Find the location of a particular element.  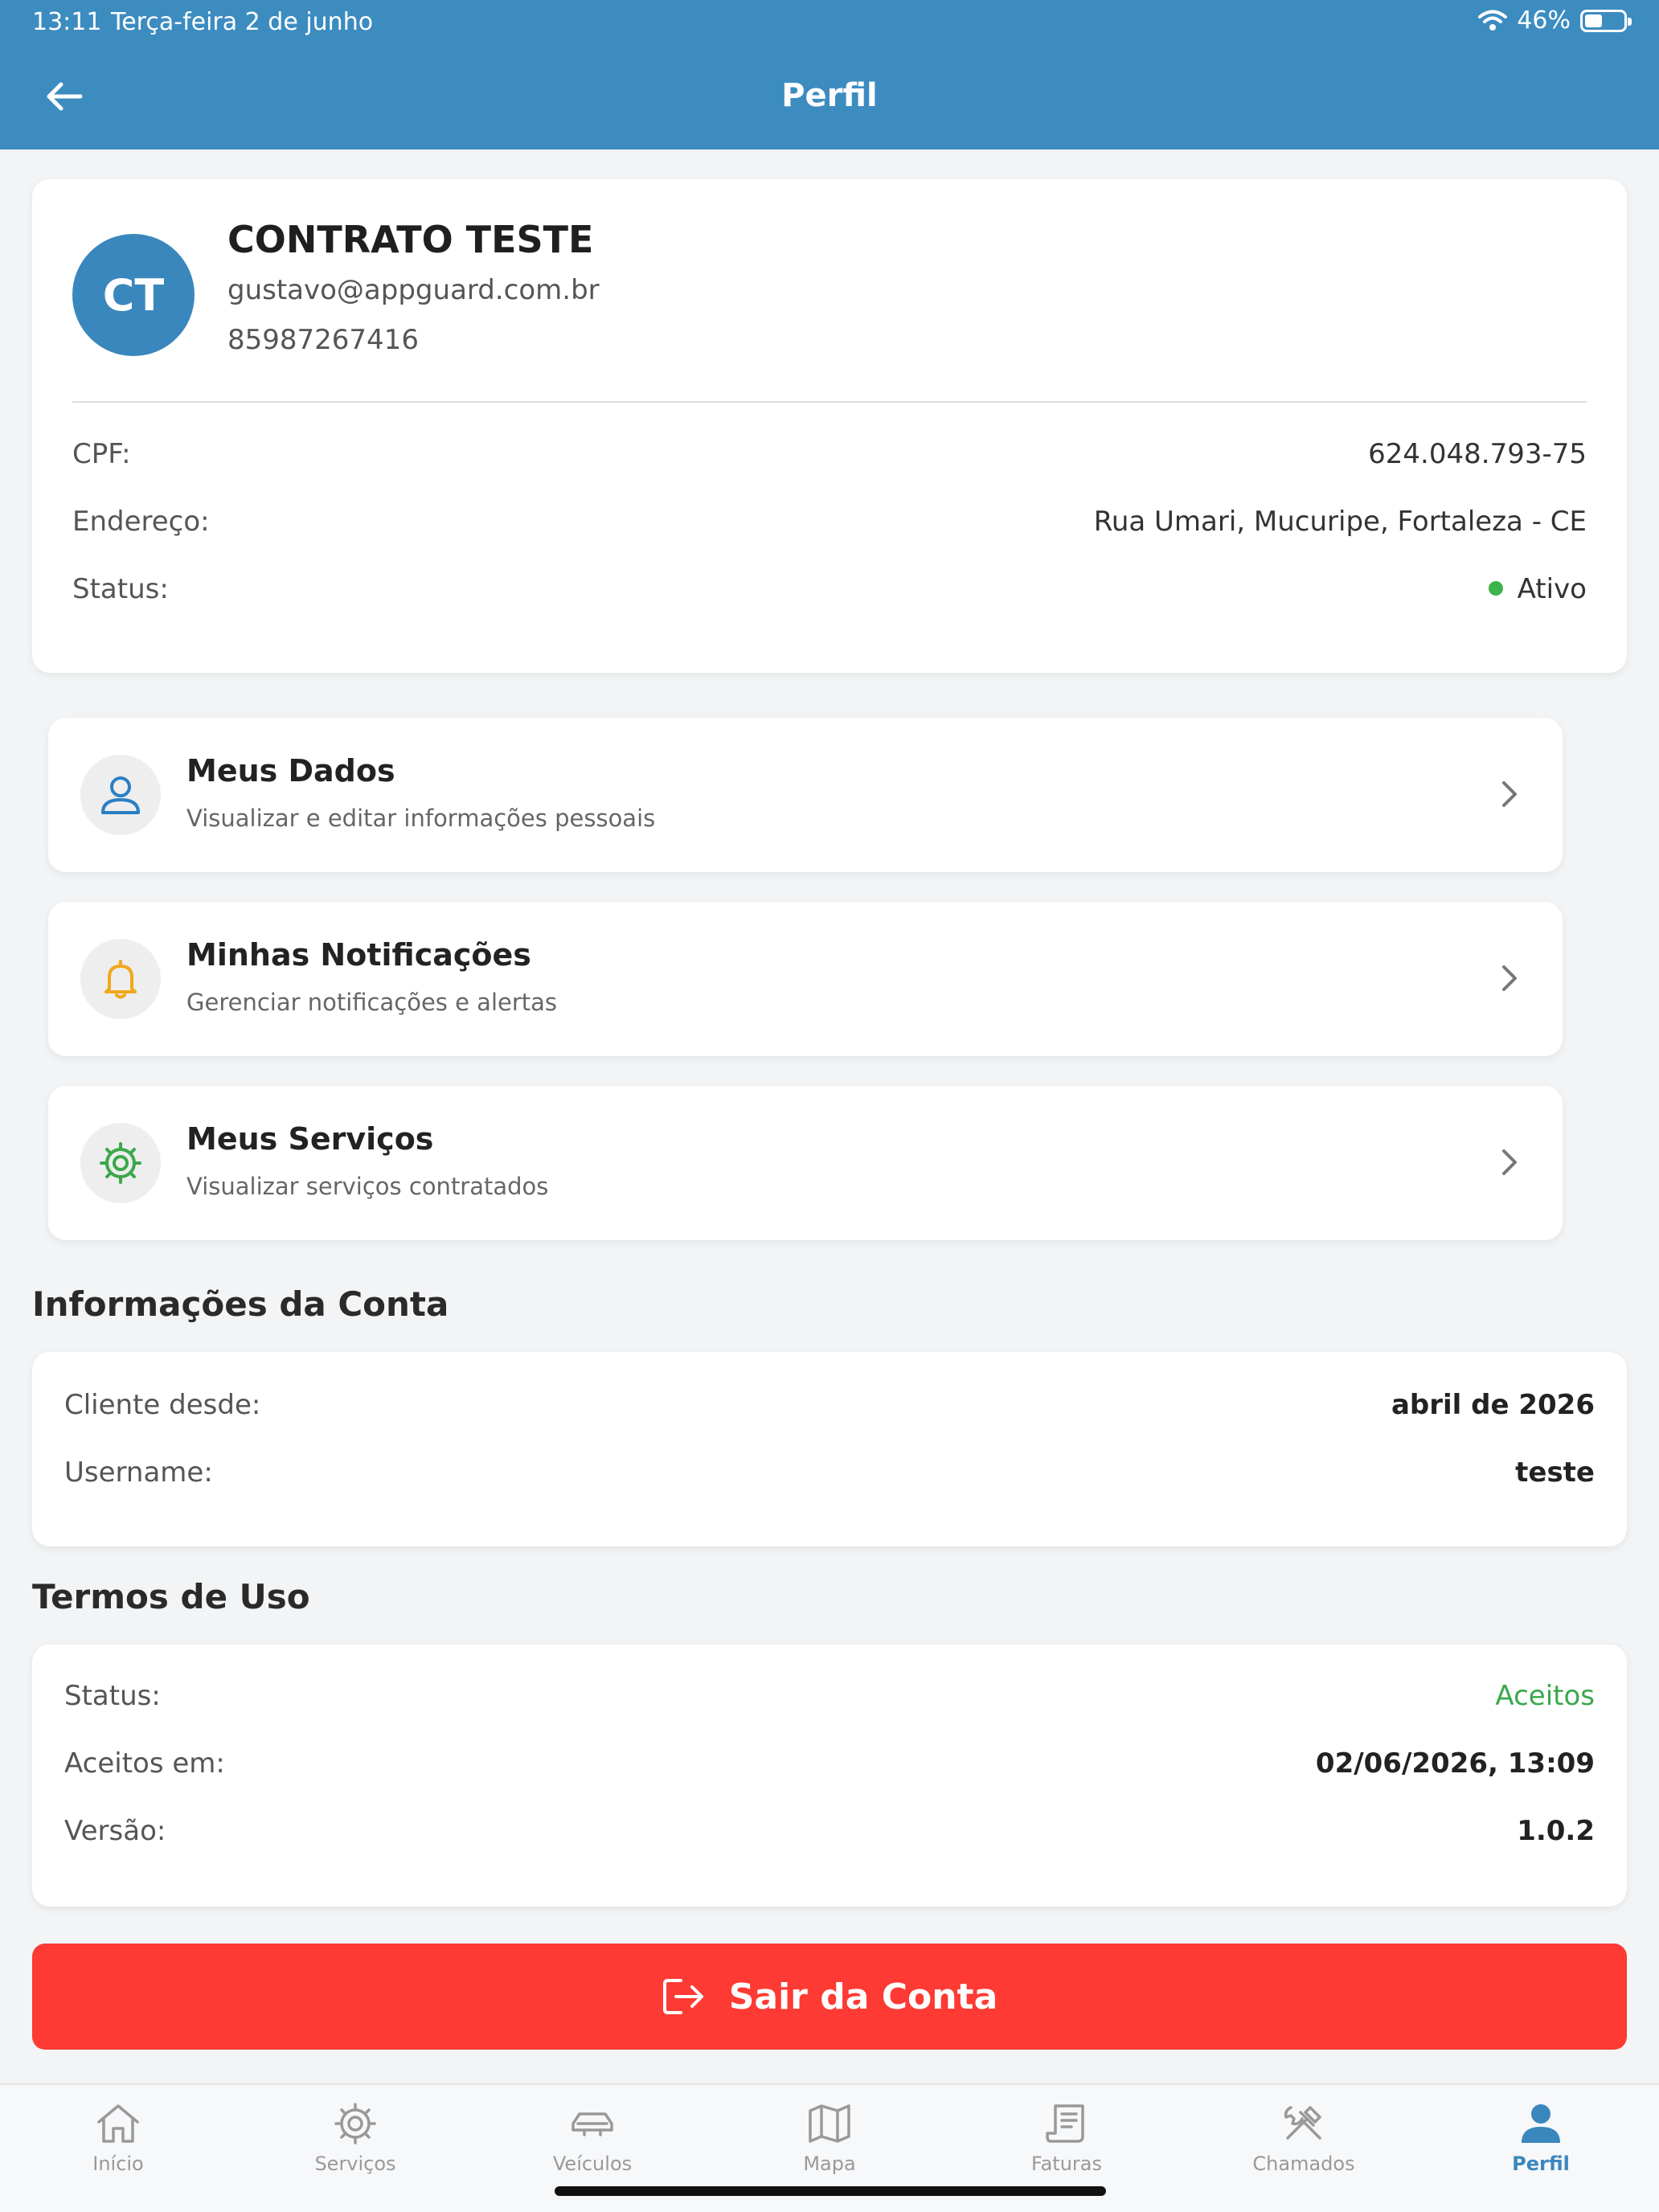

tab-label: Mapa is located at coordinates (829, 2164).